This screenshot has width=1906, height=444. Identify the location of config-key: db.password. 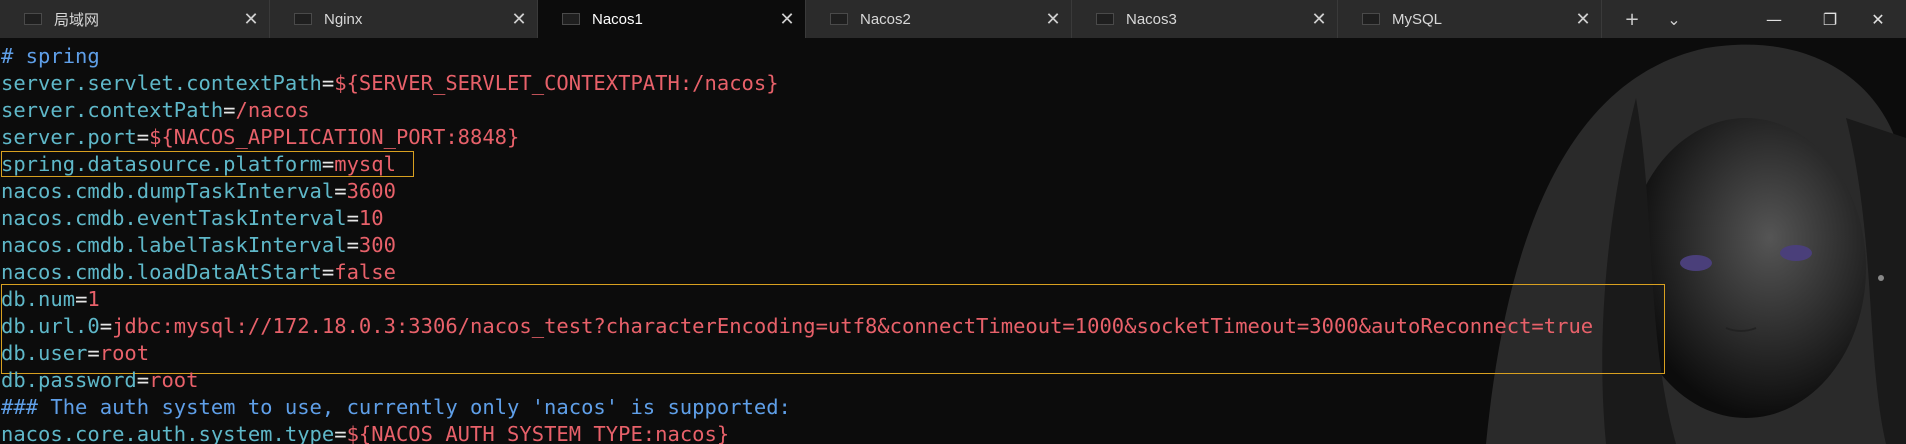
(69, 380).